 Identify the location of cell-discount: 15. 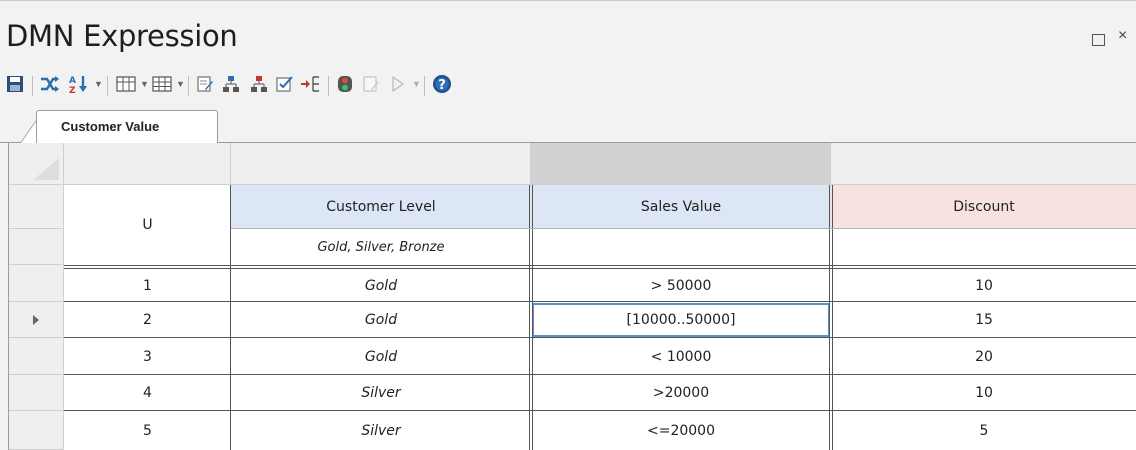
(983, 320).